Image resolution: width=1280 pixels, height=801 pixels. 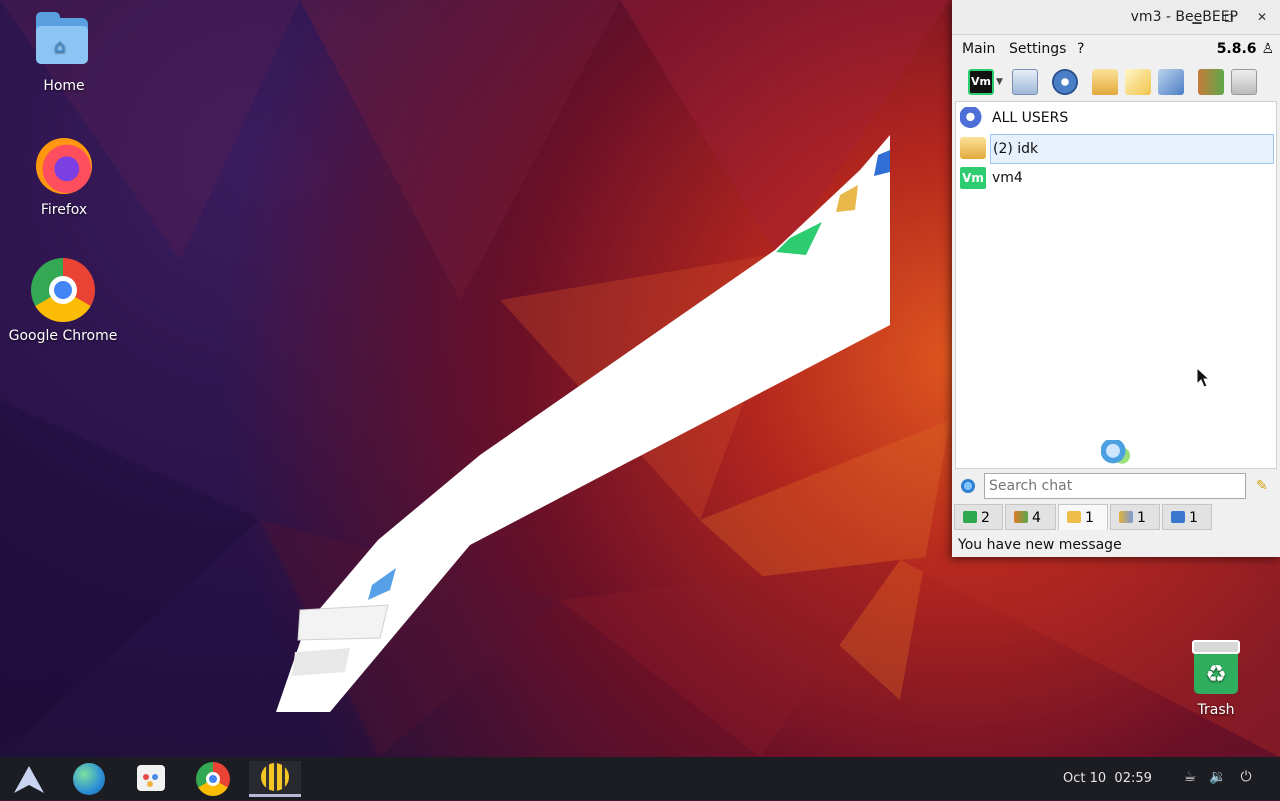 I want to click on vm-status-icon: Vm, so click(x=981, y=82).